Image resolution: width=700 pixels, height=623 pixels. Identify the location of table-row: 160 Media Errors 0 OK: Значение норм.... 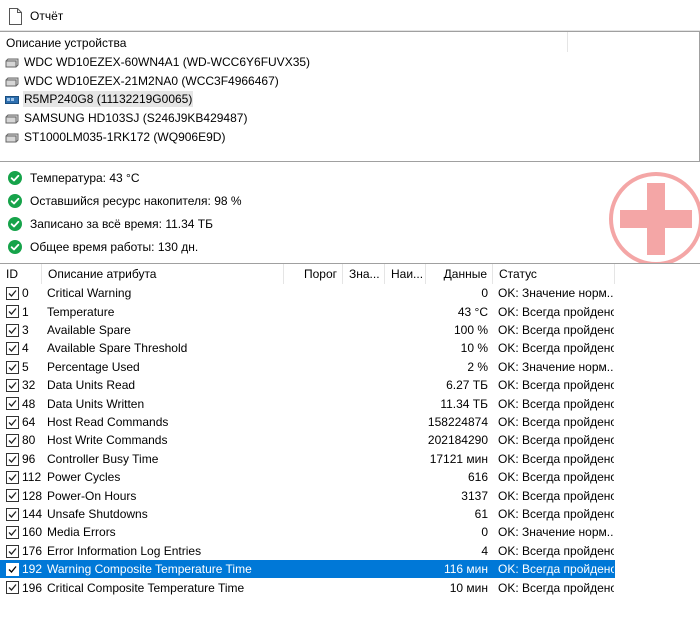
(307, 532).